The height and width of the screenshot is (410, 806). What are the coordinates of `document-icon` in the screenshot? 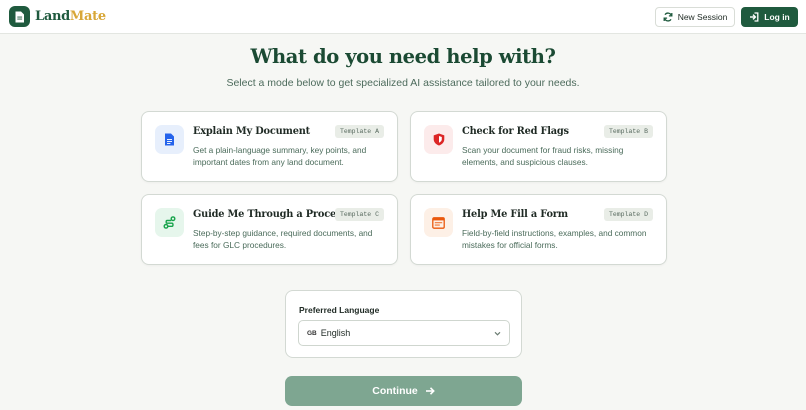 It's located at (169, 139).